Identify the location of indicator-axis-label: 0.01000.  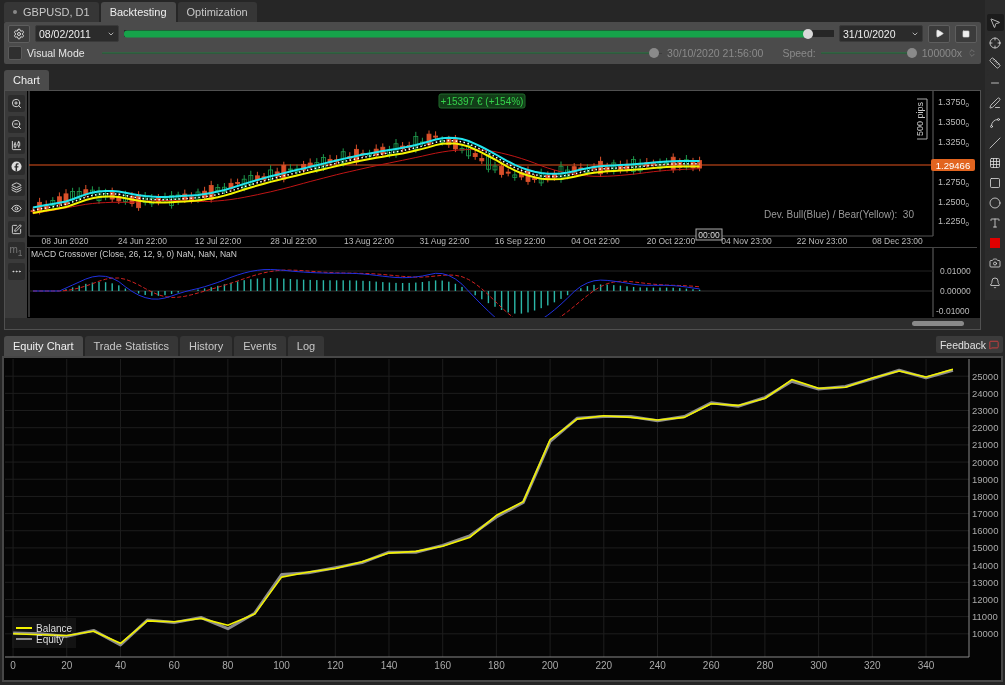
(955, 271).